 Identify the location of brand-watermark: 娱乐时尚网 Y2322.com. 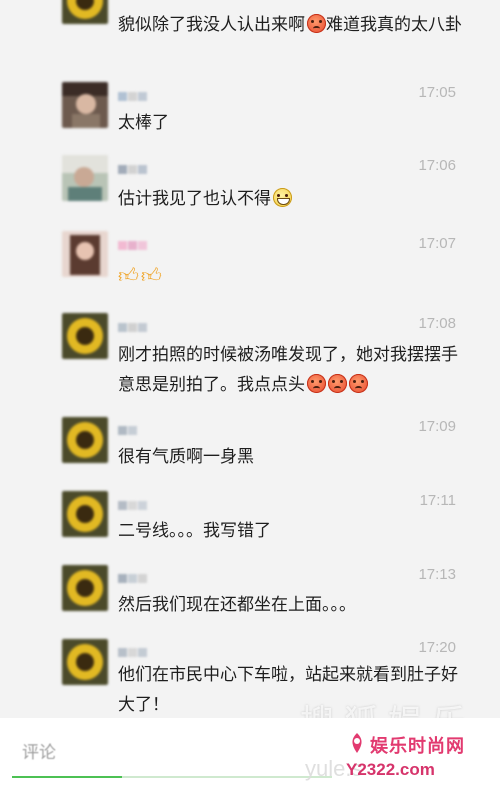
(420, 754).